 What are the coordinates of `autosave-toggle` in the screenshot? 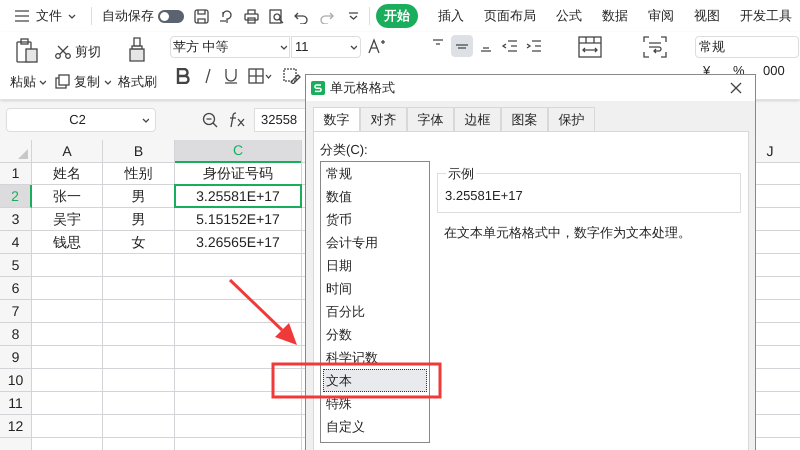 It's located at (171, 16).